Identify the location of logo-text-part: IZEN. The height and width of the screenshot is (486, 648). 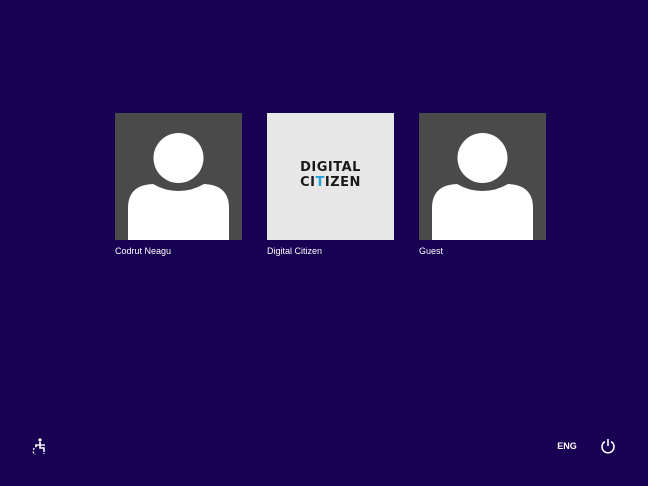
(342, 182).